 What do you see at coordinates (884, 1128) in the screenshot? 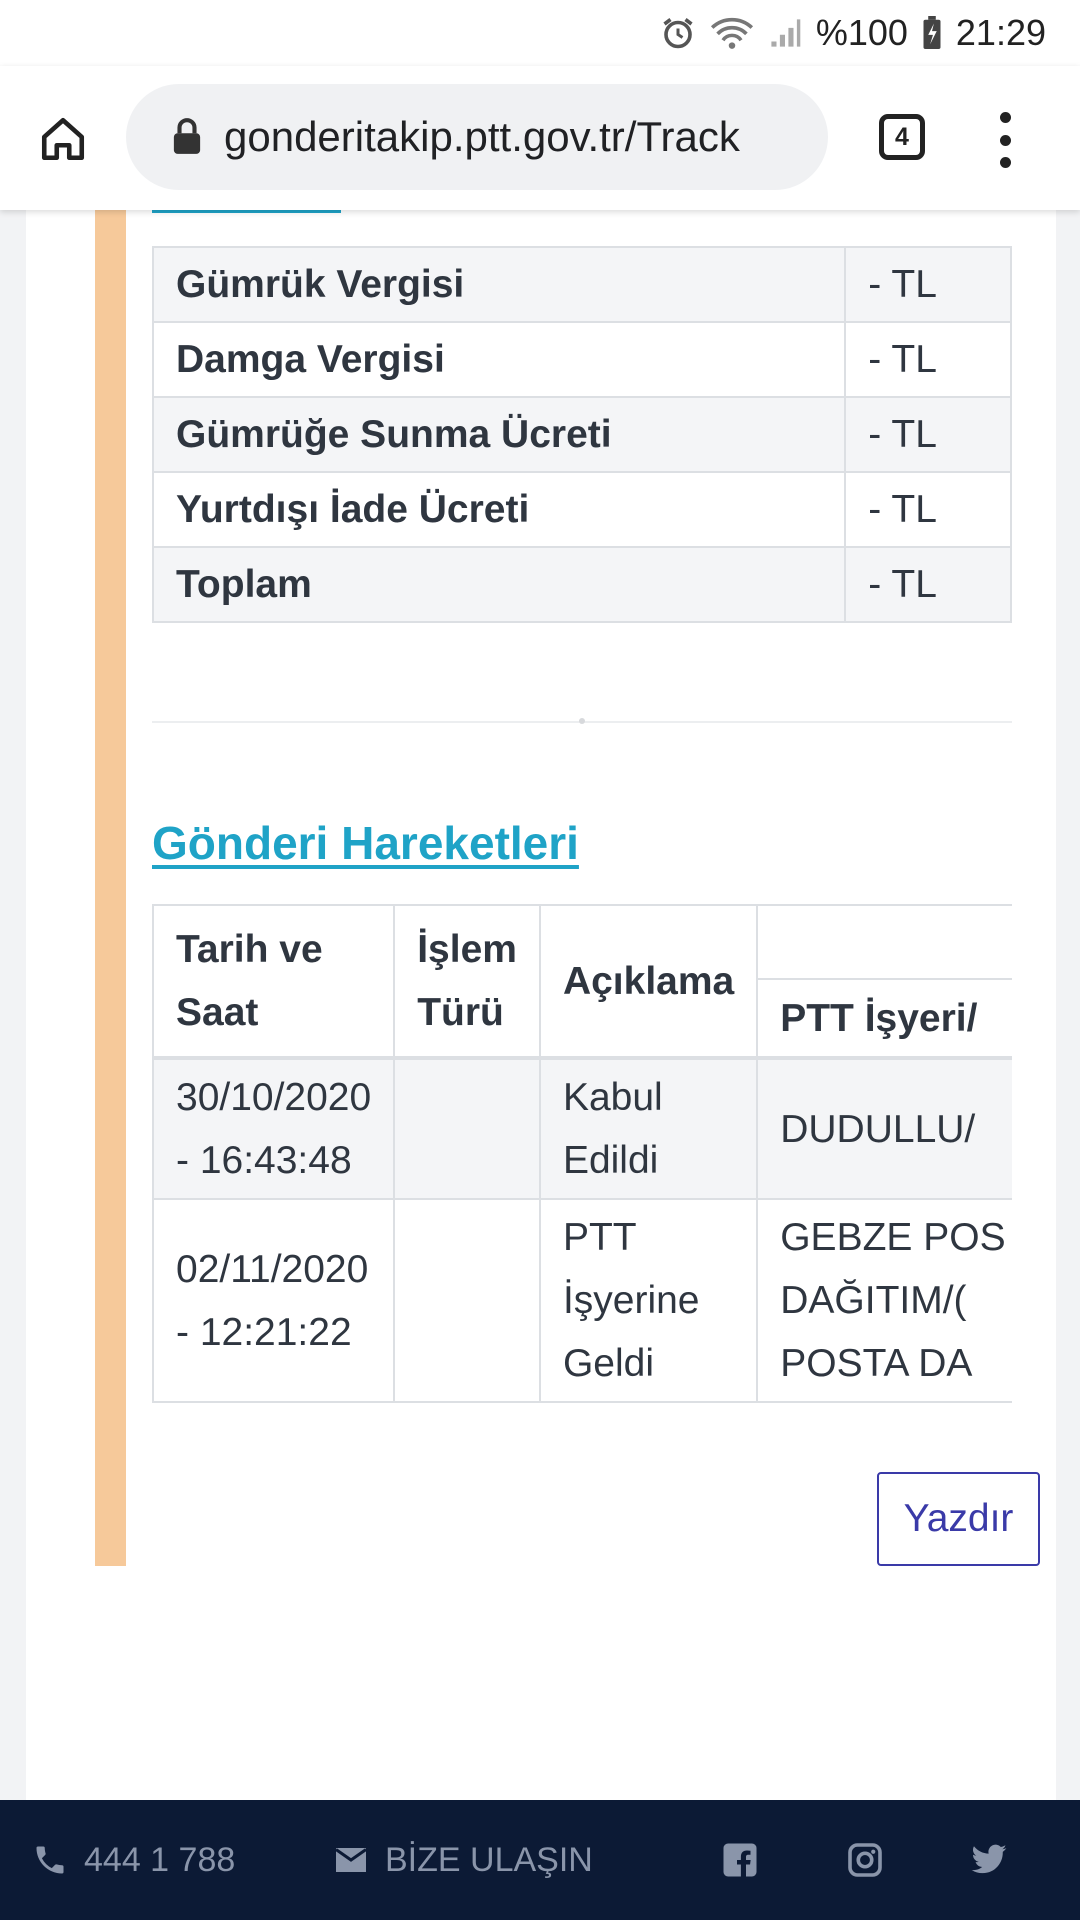
I see `row-office: DUDULLU/` at bounding box center [884, 1128].